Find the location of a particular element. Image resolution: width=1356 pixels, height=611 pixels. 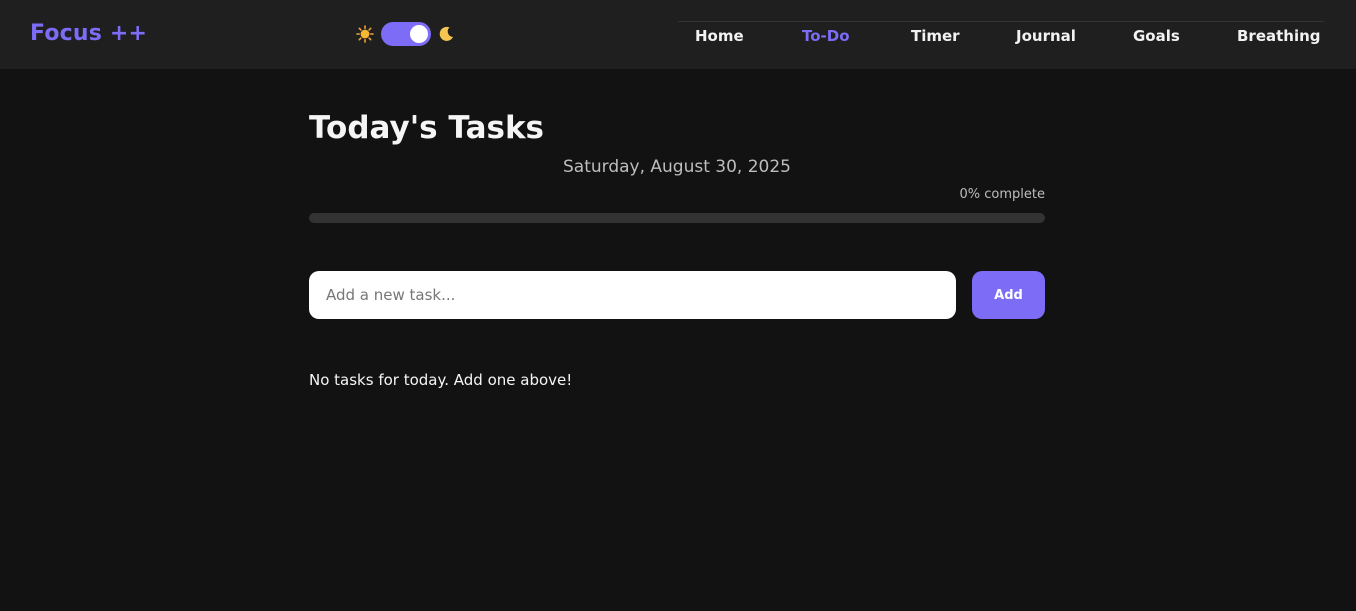

main-nav: Home To-Do Timer Journal Goals Breathing is located at coordinates (1001, 36).